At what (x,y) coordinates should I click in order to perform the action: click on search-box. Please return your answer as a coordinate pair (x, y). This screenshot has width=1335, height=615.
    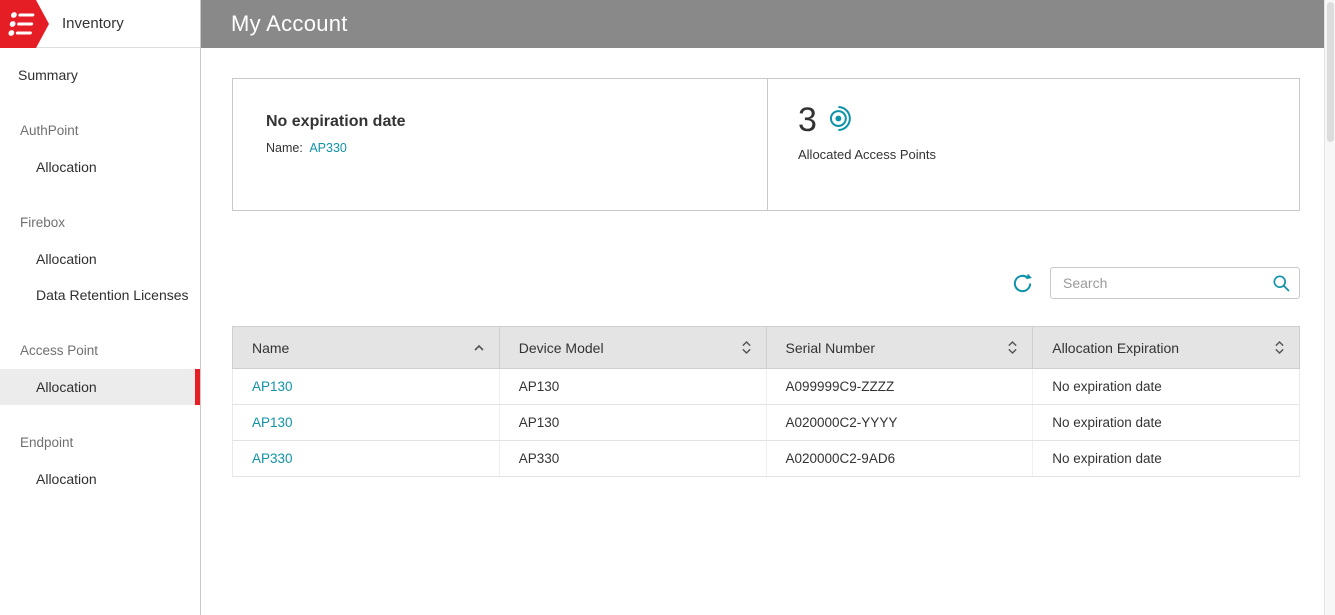
    Looking at the image, I should click on (1175, 283).